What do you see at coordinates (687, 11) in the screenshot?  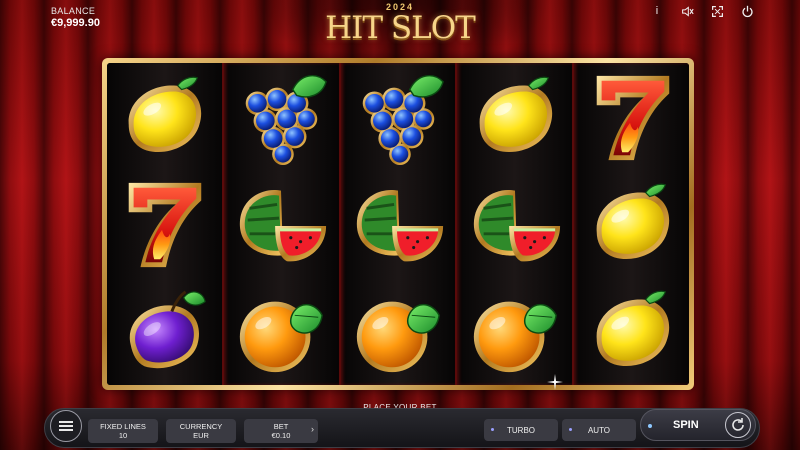 I see `sound-icon` at bounding box center [687, 11].